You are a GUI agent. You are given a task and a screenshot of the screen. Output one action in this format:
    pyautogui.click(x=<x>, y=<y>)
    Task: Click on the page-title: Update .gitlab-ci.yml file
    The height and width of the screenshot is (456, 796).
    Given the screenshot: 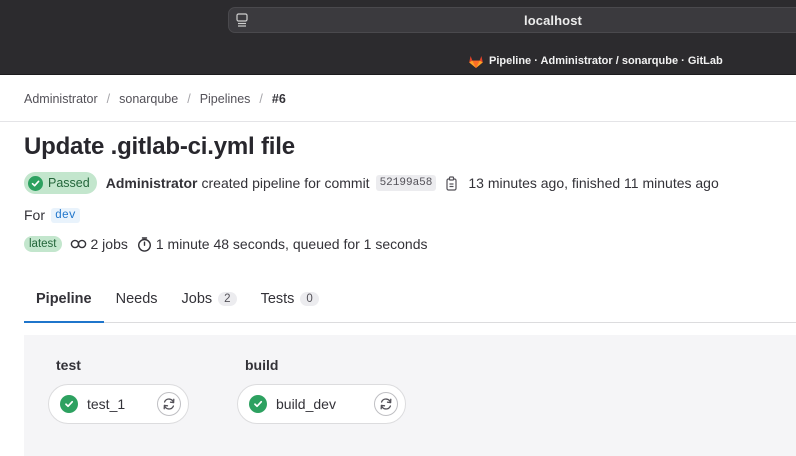 What is the action you would take?
    pyautogui.click(x=159, y=146)
    